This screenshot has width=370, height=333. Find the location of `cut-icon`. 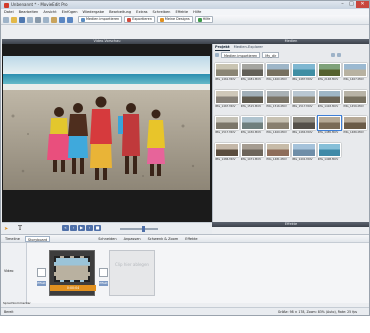

cut-icon is located at coordinates (38, 19).